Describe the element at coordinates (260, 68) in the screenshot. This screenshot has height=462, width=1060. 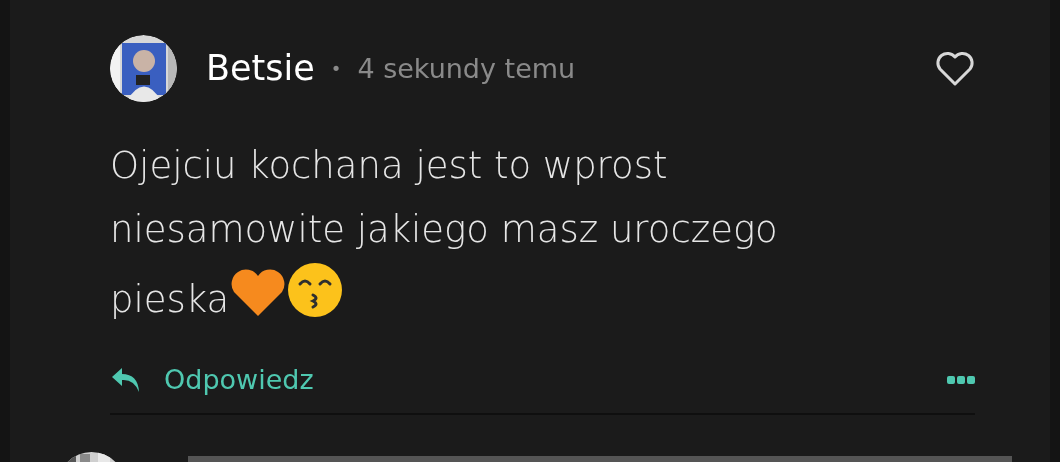
I see `author-name: Betsie` at that location.